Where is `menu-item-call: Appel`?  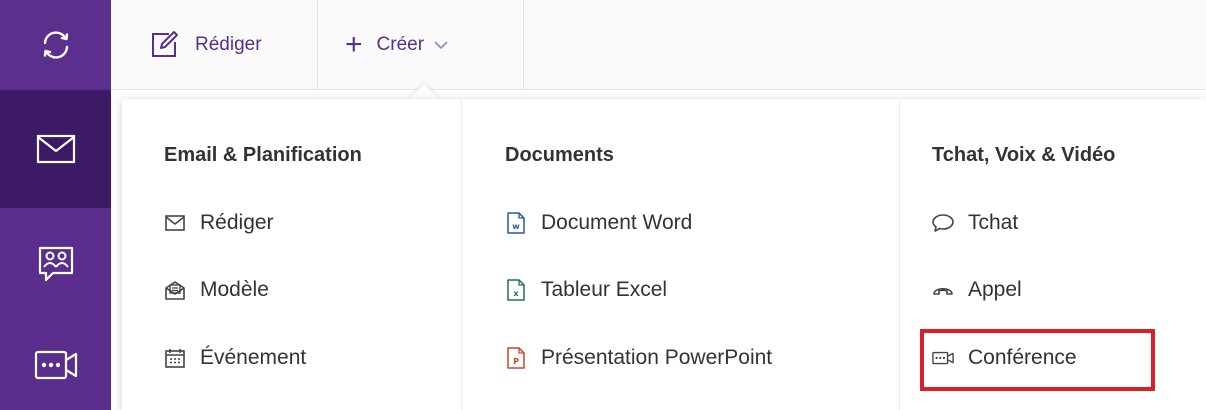 menu-item-call: Appel is located at coordinates (977, 290).